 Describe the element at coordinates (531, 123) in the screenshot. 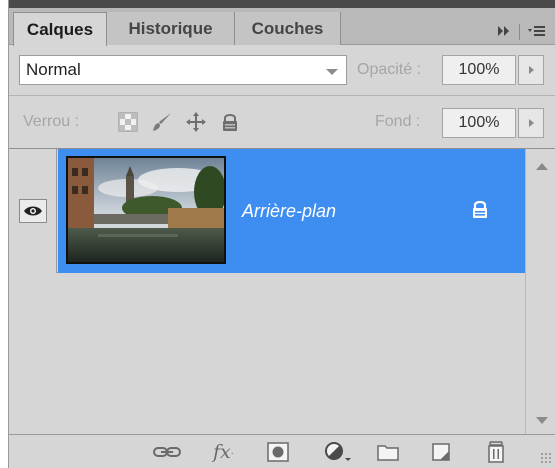

I see `fill-slider-button` at that location.